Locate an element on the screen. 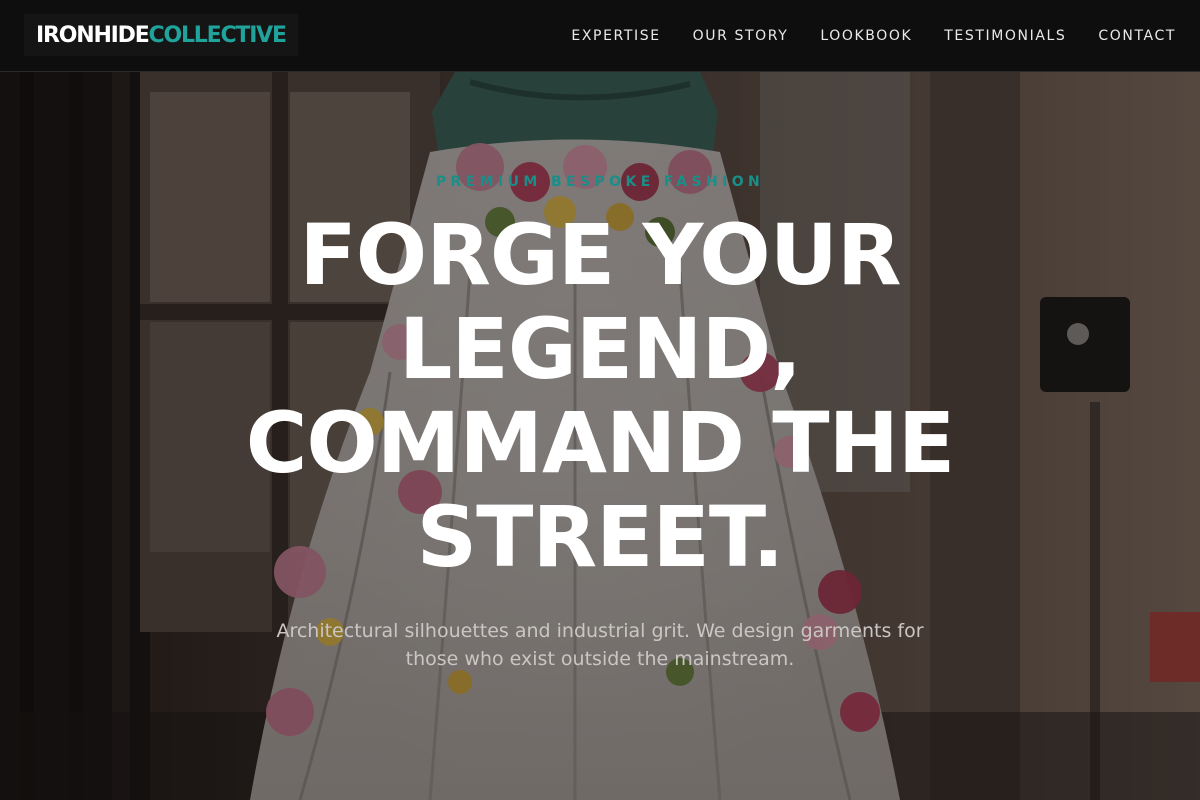  logo-text-accent: COLLECTIVE is located at coordinates (218, 35).